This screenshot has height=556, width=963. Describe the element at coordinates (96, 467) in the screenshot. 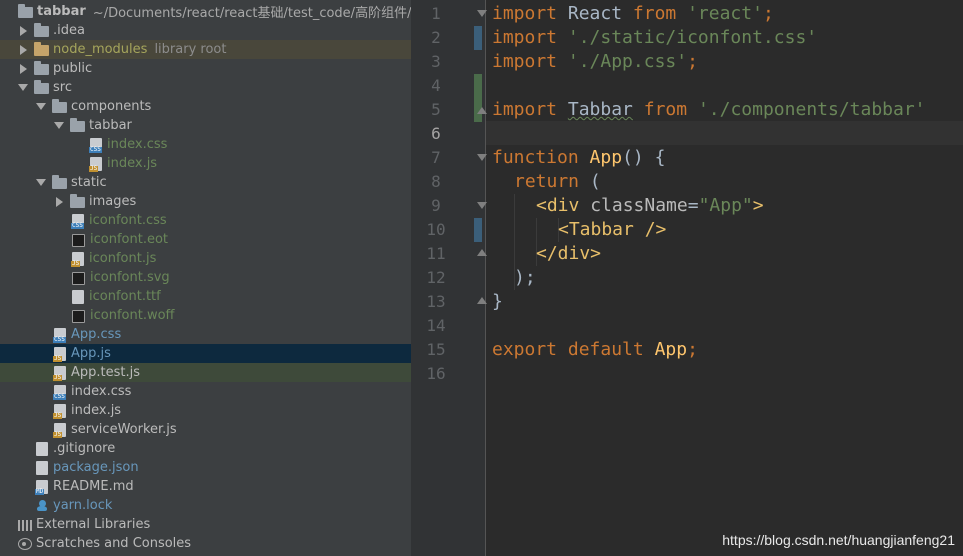

I see `tree-item-label: package.json` at that location.